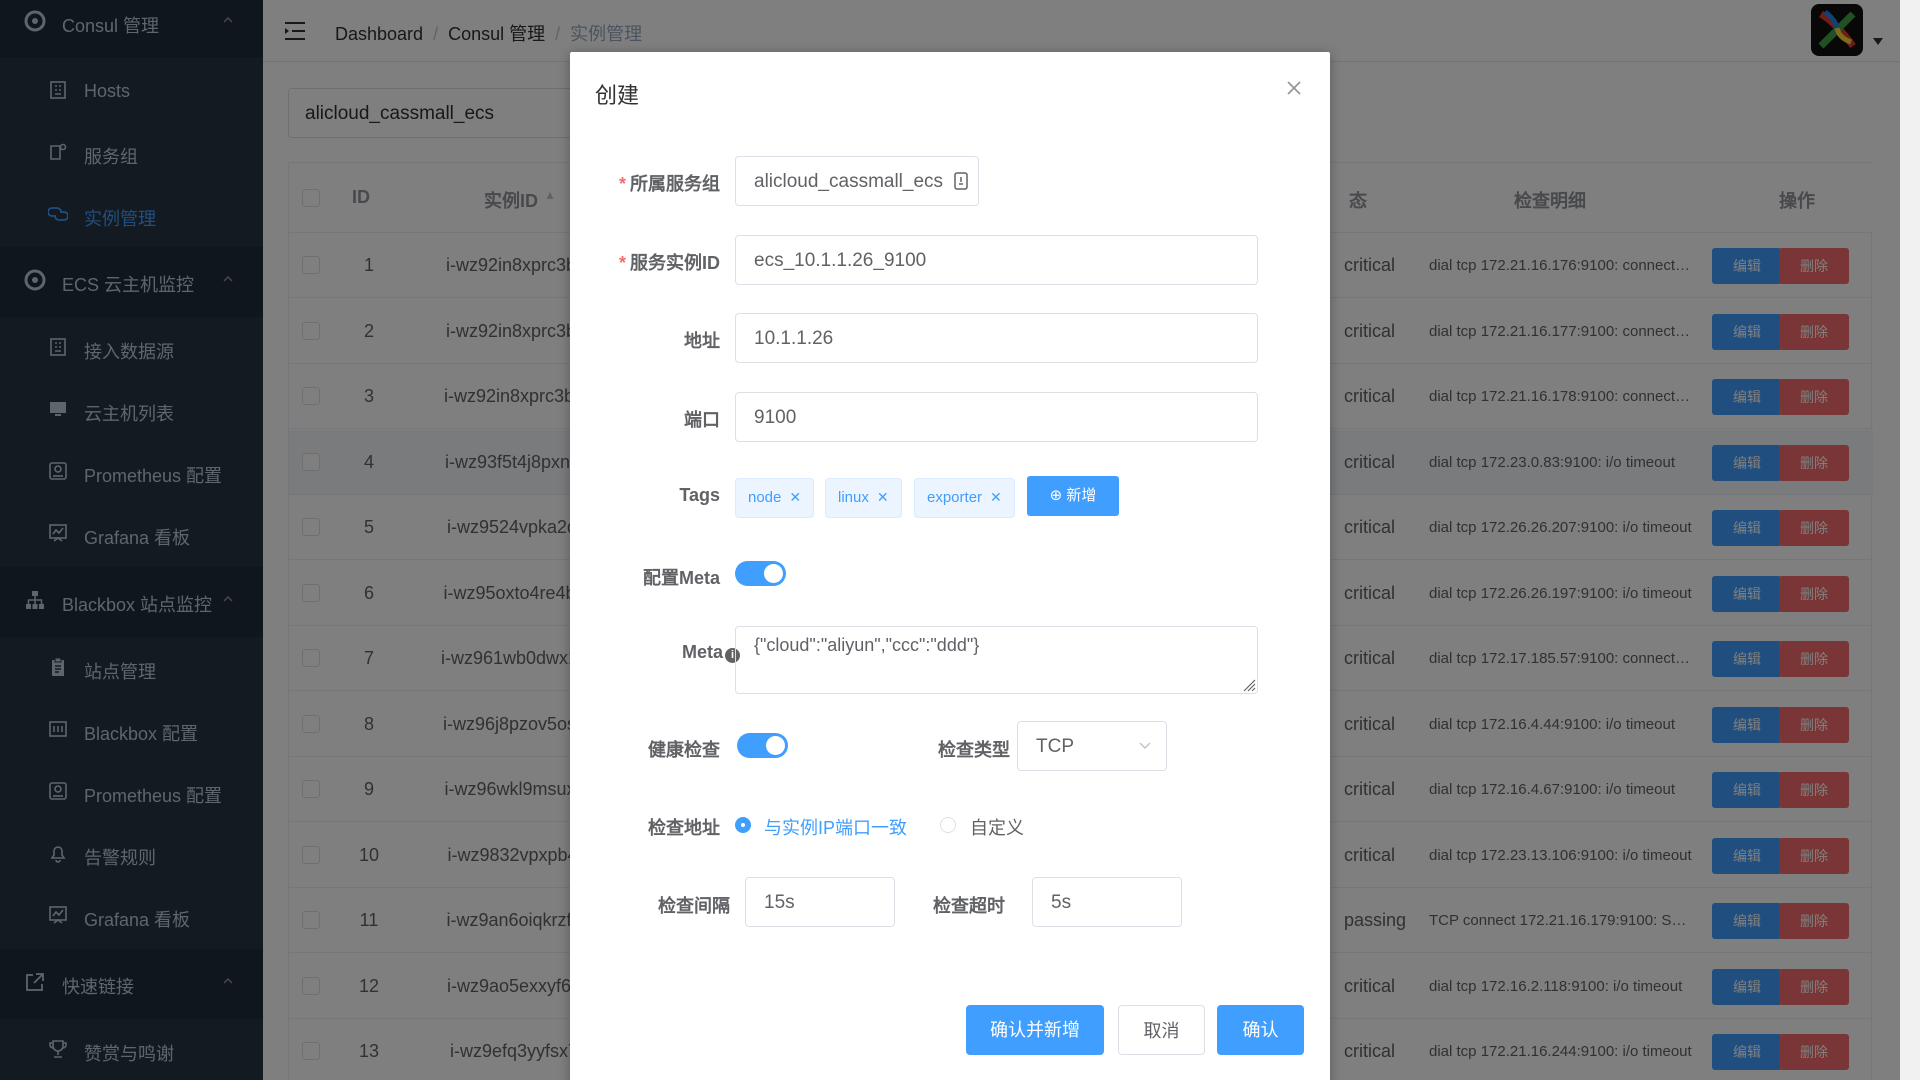  Describe the element at coordinates (1161, 1030) in the screenshot. I see `cancel-button: 取消` at that location.